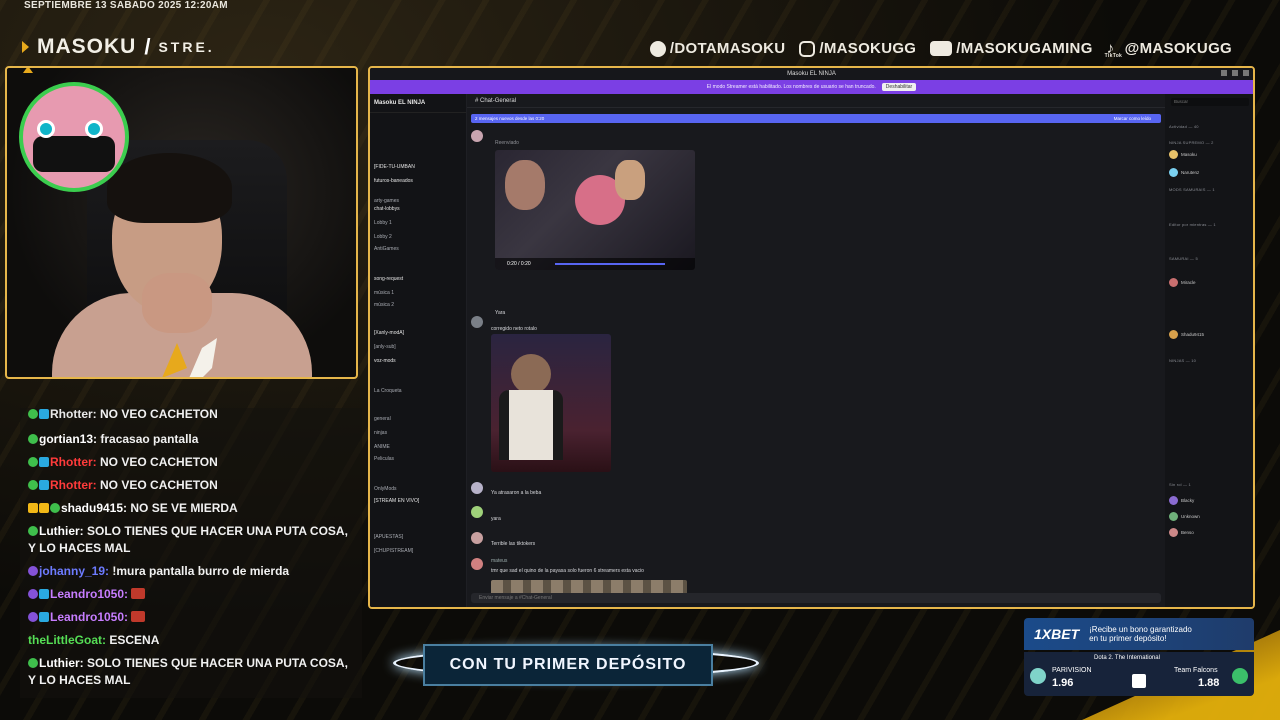  What do you see at coordinates (393, 181) in the screenshot?
I see `channel-item: futuros-baneados` at bounding box center [393, 181].